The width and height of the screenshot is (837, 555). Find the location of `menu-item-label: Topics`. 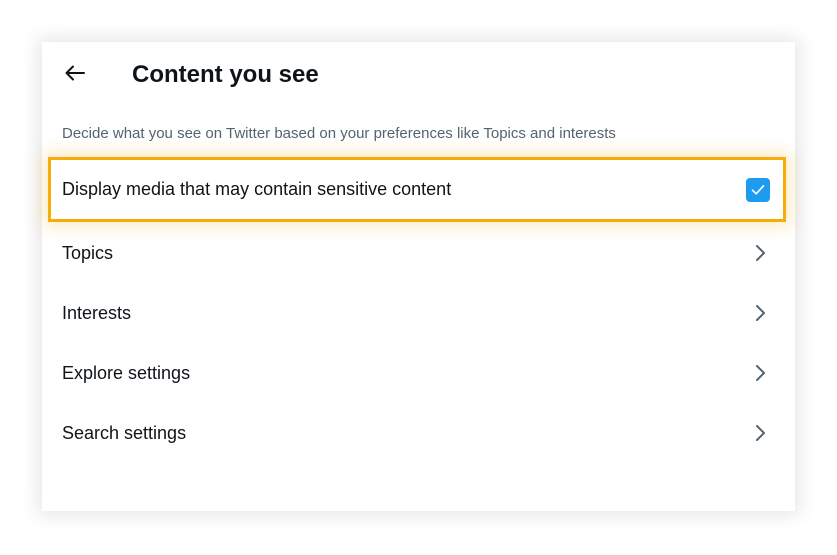

menu-item-label: Topics is located at coordinates (88, 252).